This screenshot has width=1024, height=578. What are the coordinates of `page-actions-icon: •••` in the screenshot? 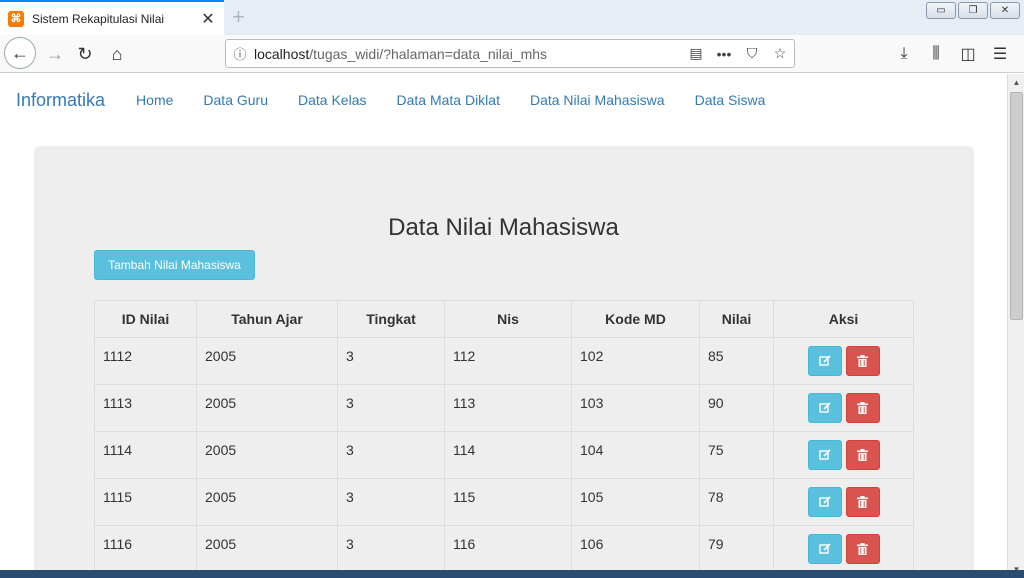 It's located at (724, 54).